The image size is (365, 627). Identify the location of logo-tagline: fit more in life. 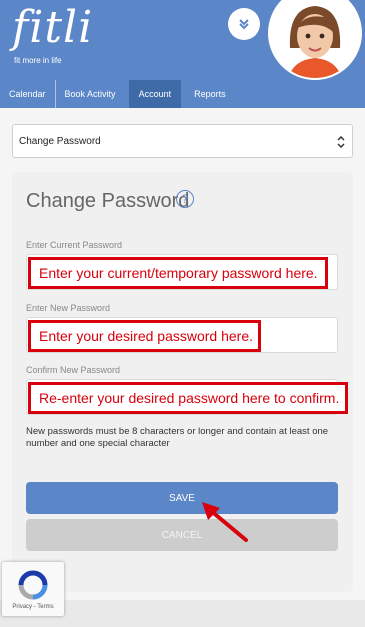
(38, 60).